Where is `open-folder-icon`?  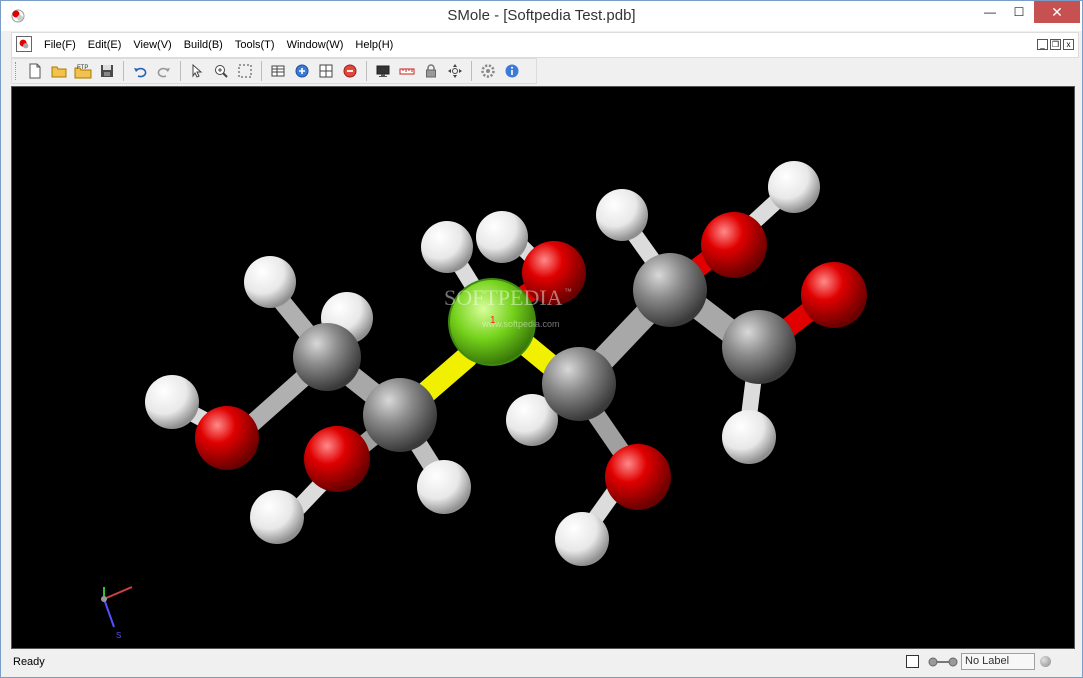 open-folder-icon is located at coordinates (59, 72).